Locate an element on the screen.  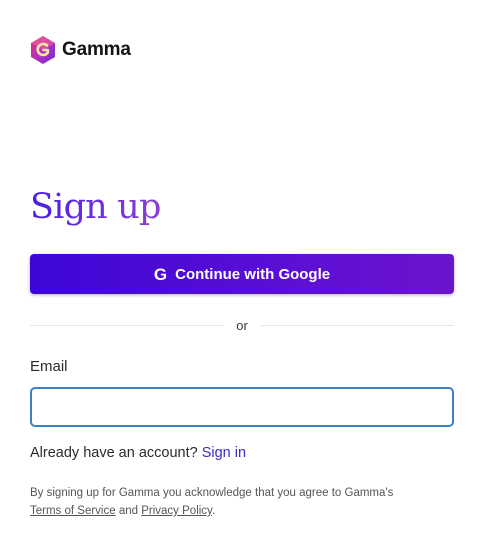
divider-text: or is located at coordinates (242, 325).